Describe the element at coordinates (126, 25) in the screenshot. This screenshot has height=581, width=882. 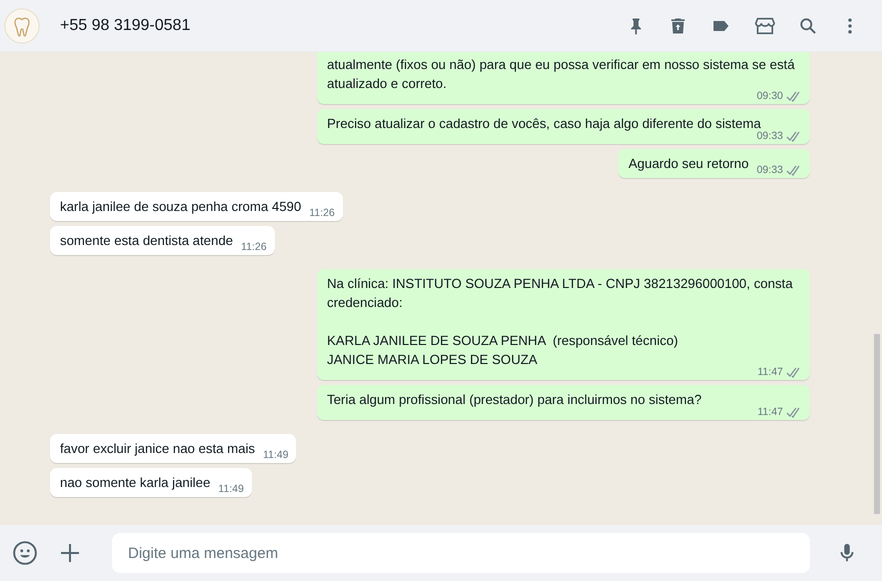
I see `contact-name: +55 98 3199-0581` at that location.